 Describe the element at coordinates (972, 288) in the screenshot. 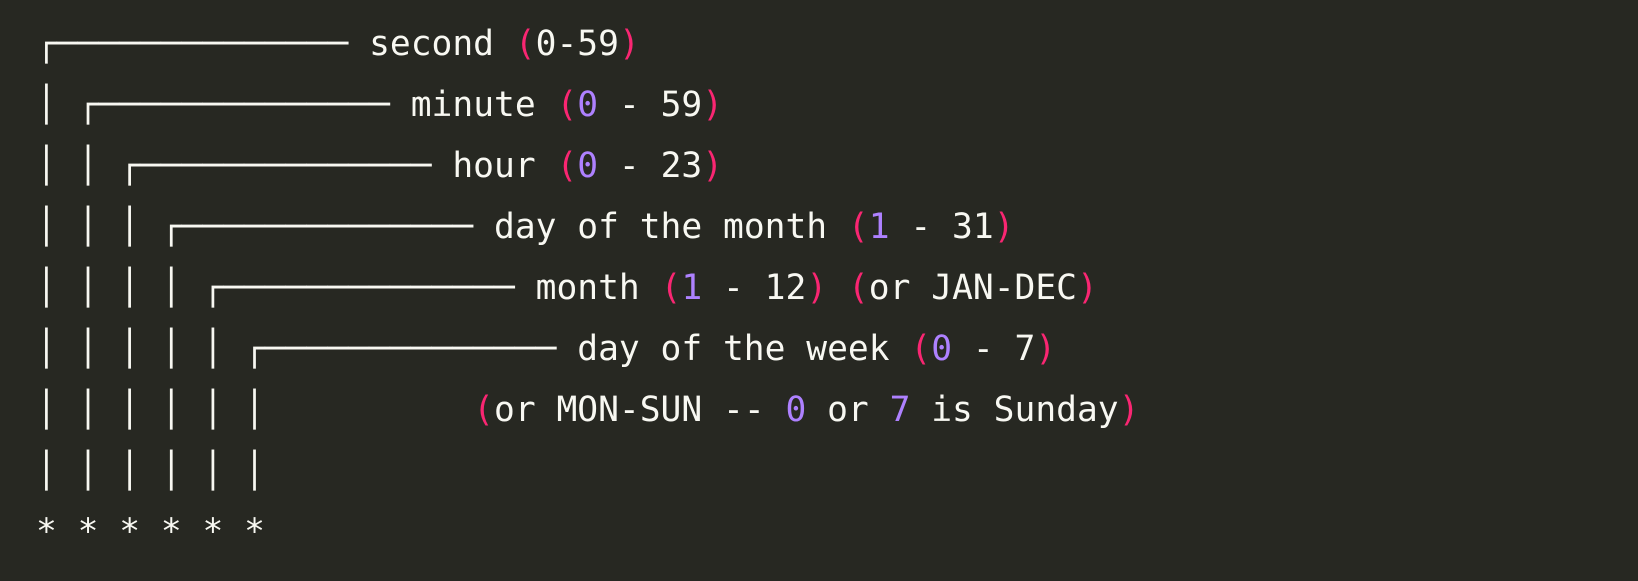

I see `text-token: or JAN-DEC` at that location.